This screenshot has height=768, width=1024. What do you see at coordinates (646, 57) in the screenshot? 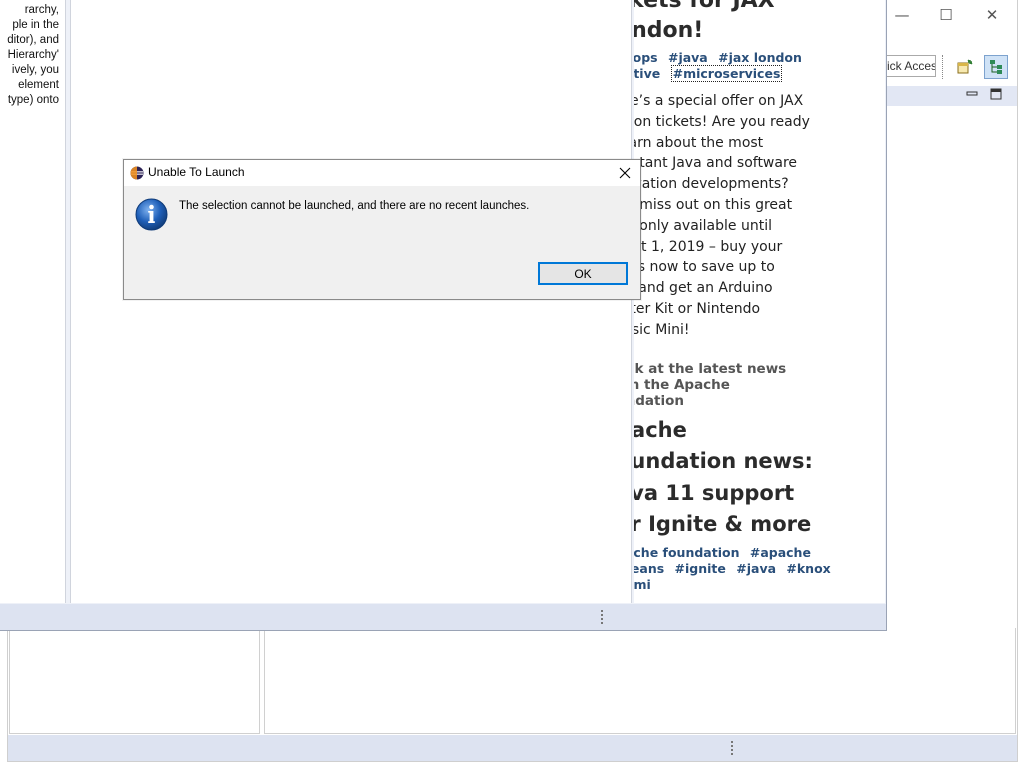
I see `tag-link: evops` at bounding box center [646, 57].